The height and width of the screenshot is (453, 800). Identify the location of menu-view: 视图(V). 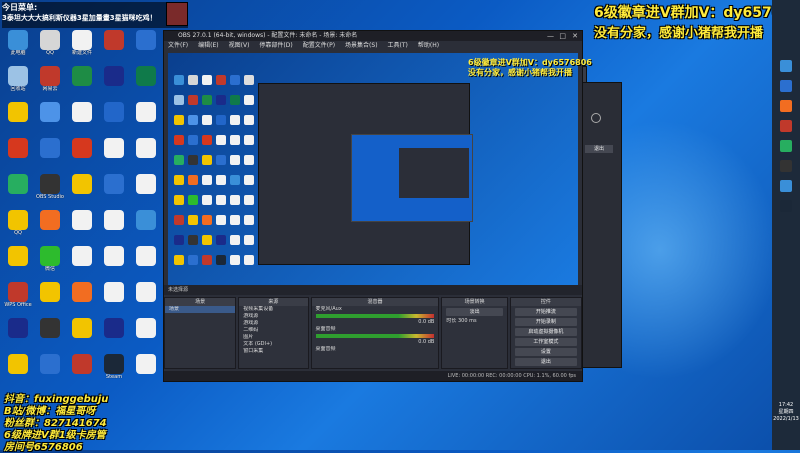
(239, 46).